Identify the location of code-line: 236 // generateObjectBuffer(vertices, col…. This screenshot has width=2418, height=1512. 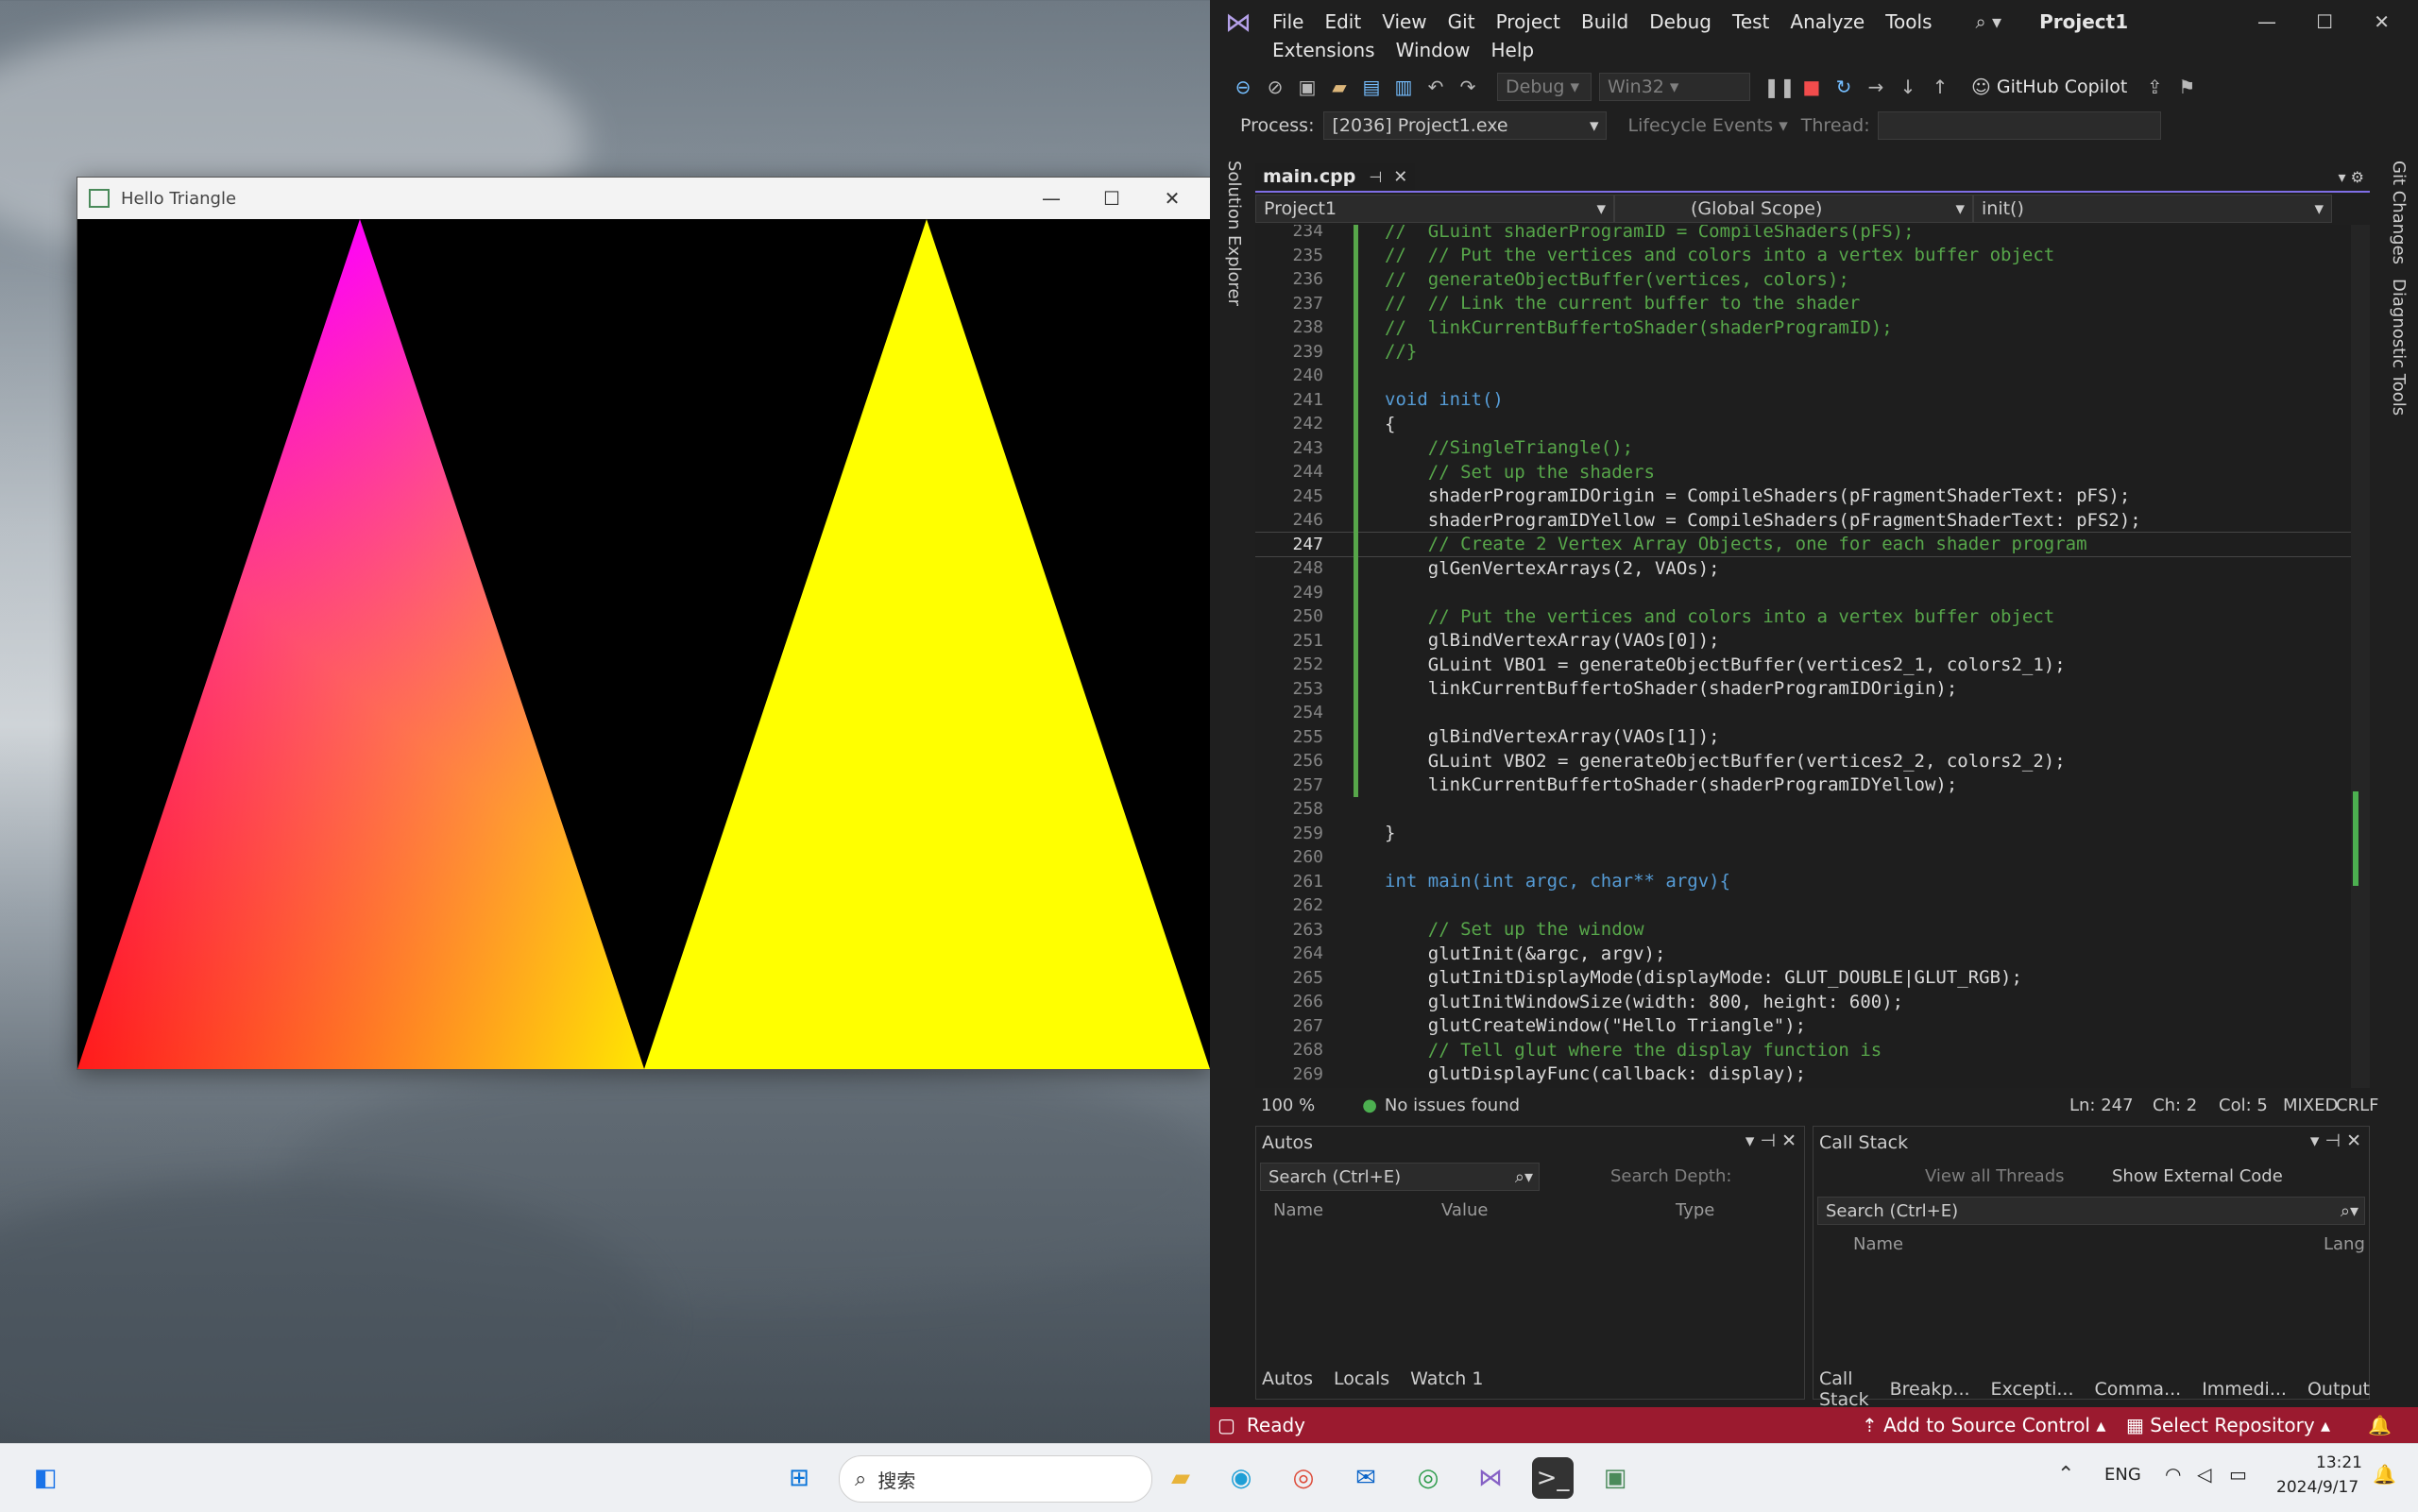
(1803, 279).